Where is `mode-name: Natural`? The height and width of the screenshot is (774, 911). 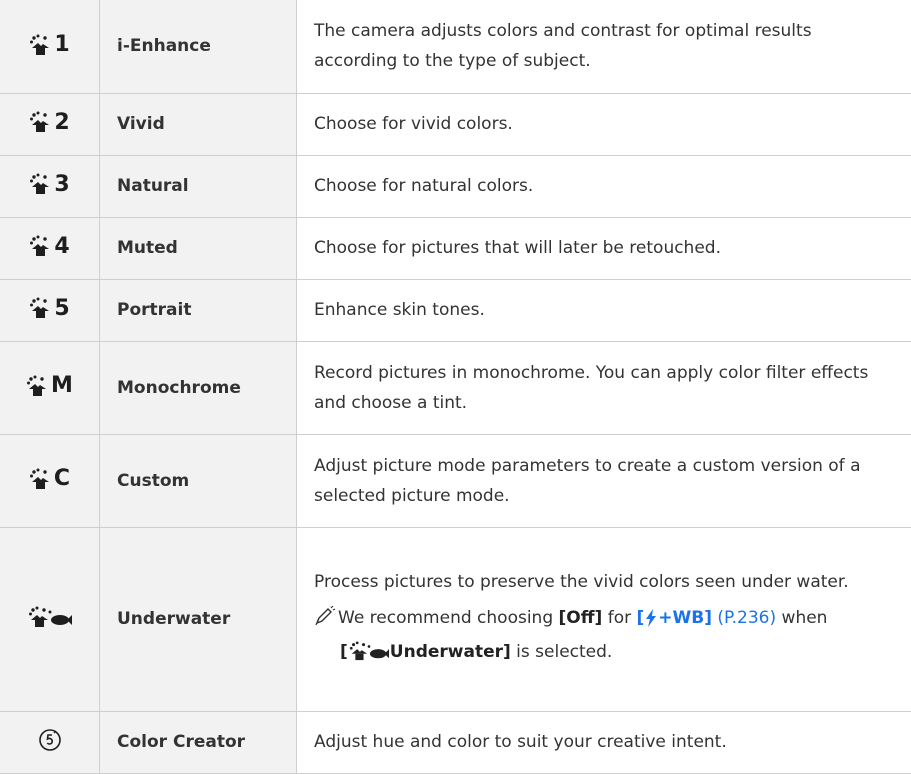 mode-name: Natural is located at coordinates (198, 186).